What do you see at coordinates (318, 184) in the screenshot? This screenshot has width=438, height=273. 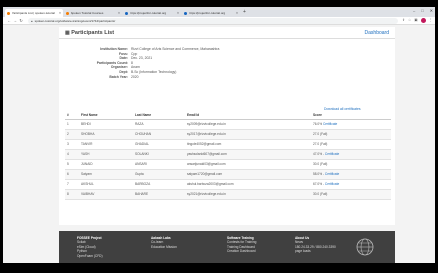 I see `score-text: 67.0% -` at bounding box center [318, 184].